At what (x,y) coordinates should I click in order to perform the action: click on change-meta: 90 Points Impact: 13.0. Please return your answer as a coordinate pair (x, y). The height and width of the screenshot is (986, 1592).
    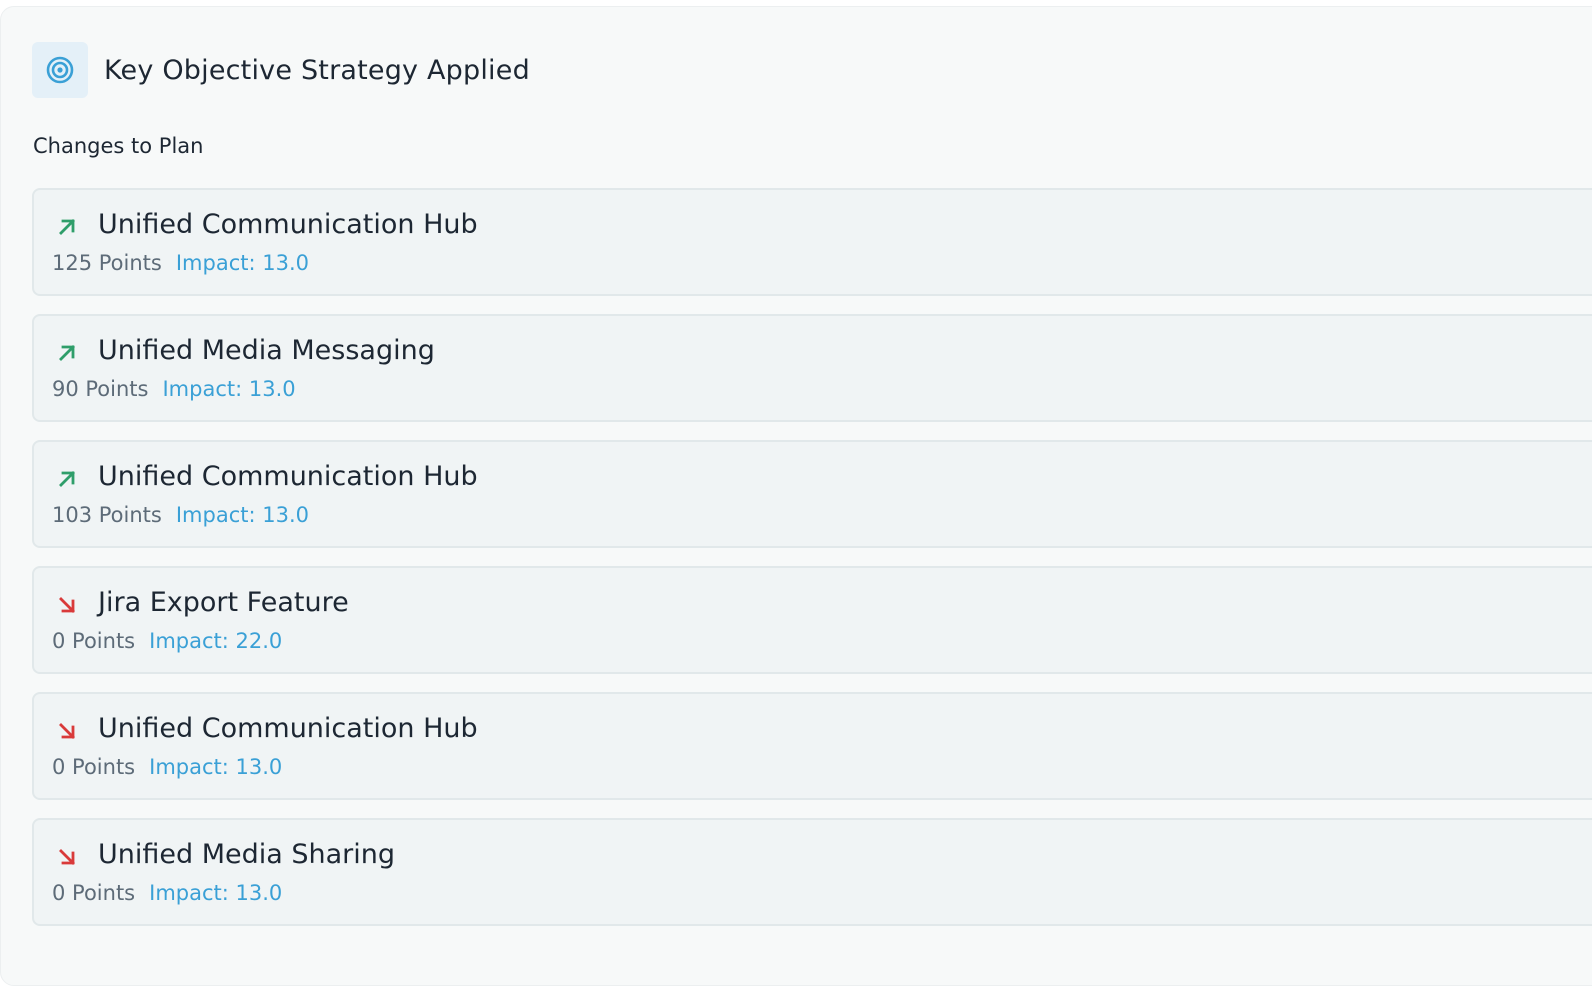
    Looking at the image, I should click on (174, 389).